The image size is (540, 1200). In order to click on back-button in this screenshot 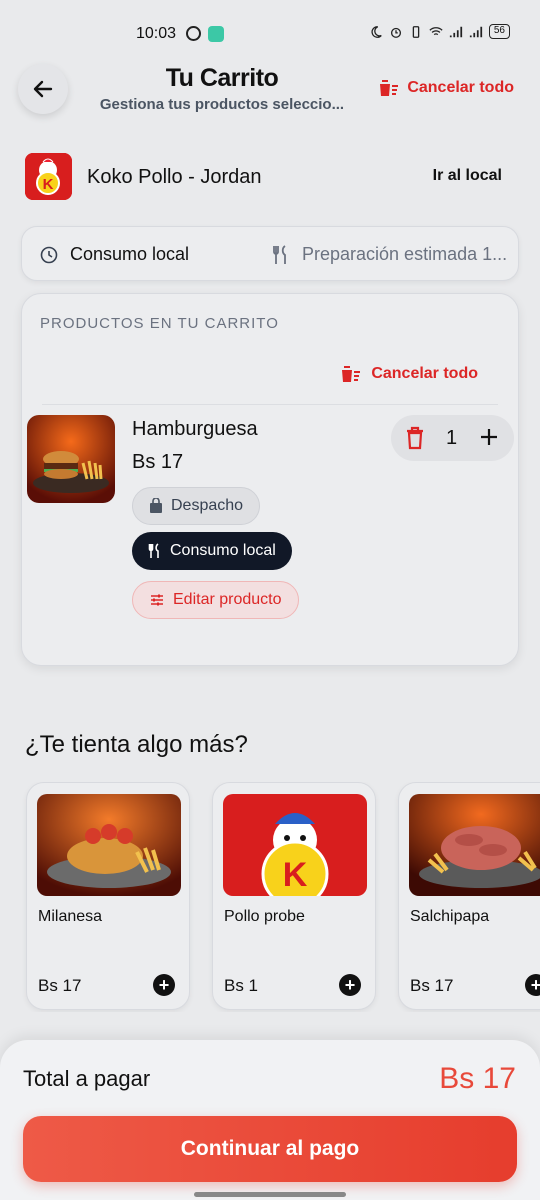, I will do `click(43, 89)`.